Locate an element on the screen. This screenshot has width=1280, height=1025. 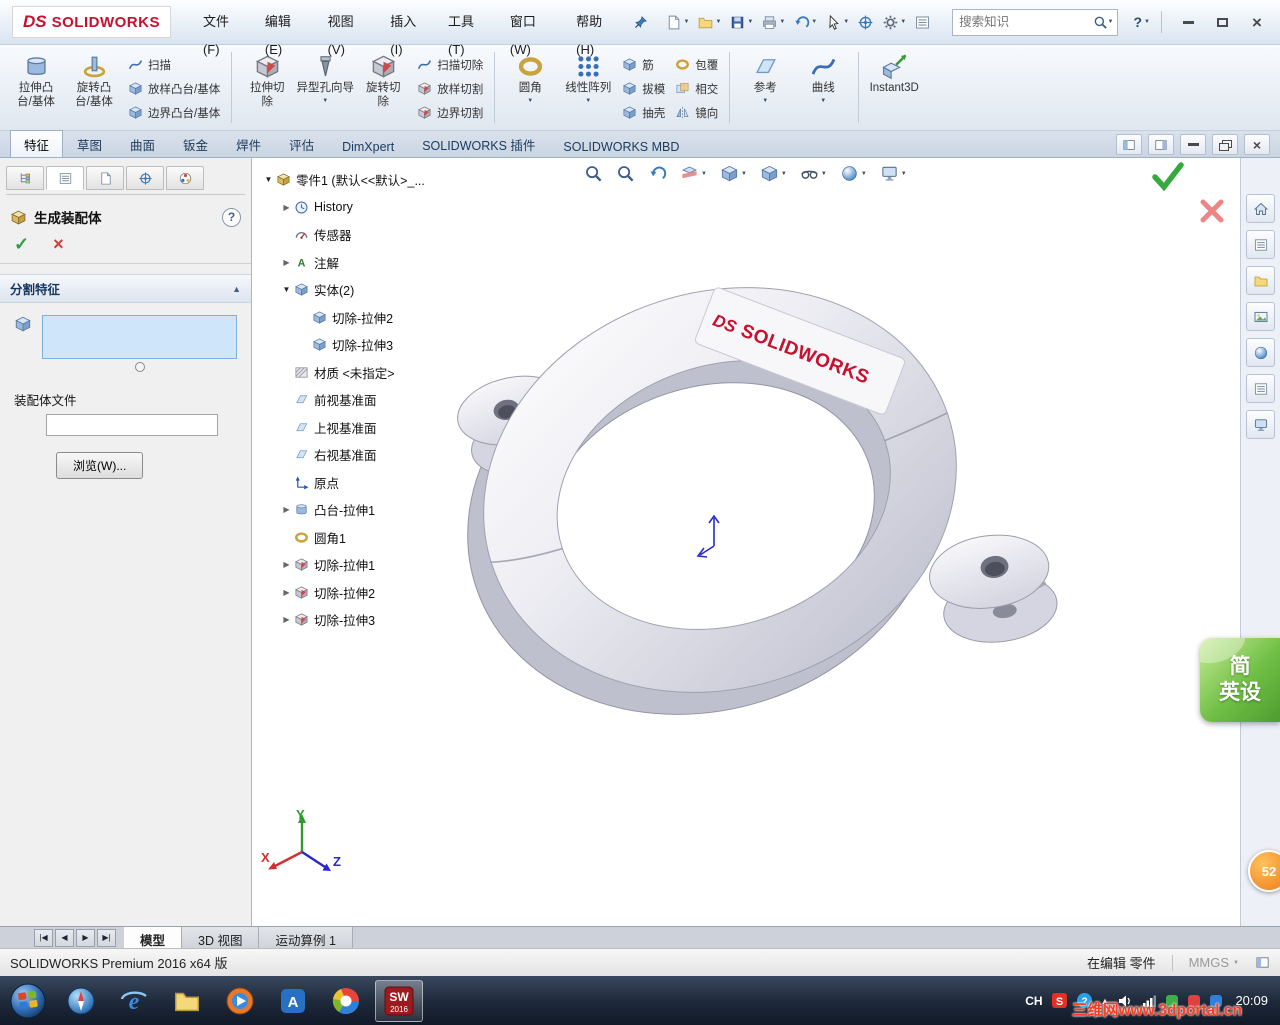
mirror-button: 镜向 is located at coordinates (696, 112).